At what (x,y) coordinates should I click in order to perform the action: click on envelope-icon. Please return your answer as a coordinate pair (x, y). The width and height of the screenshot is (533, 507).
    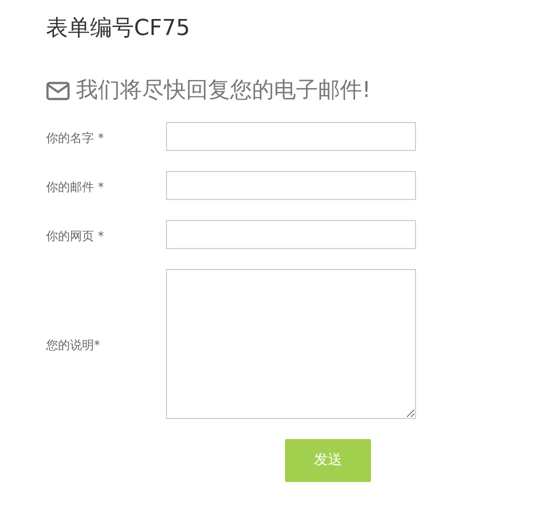
    Looking at the image, I should click on (58, 91).